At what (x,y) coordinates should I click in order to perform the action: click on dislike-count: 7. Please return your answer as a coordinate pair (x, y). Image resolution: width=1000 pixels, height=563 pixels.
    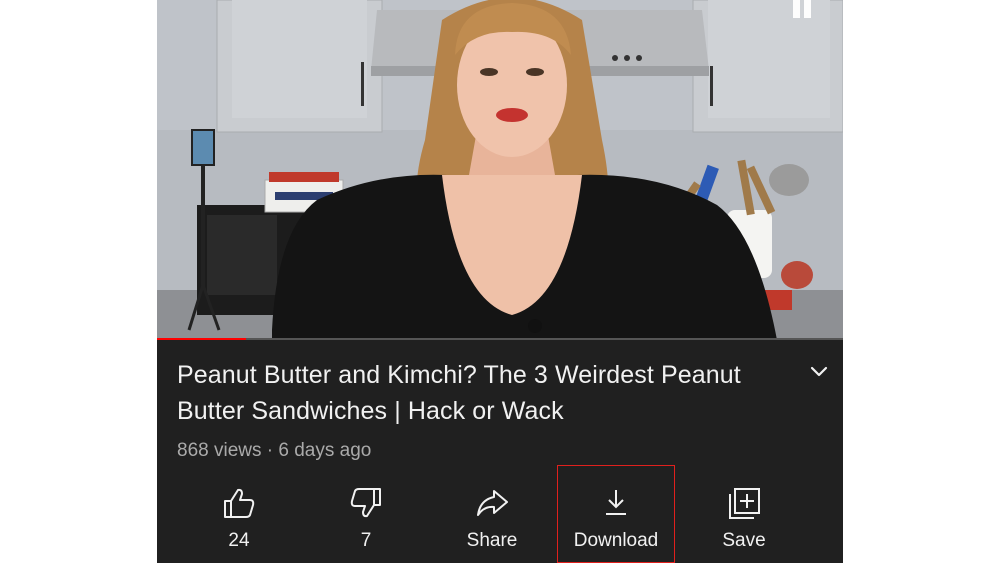
    Looking at the image, I should click on (366, 540).